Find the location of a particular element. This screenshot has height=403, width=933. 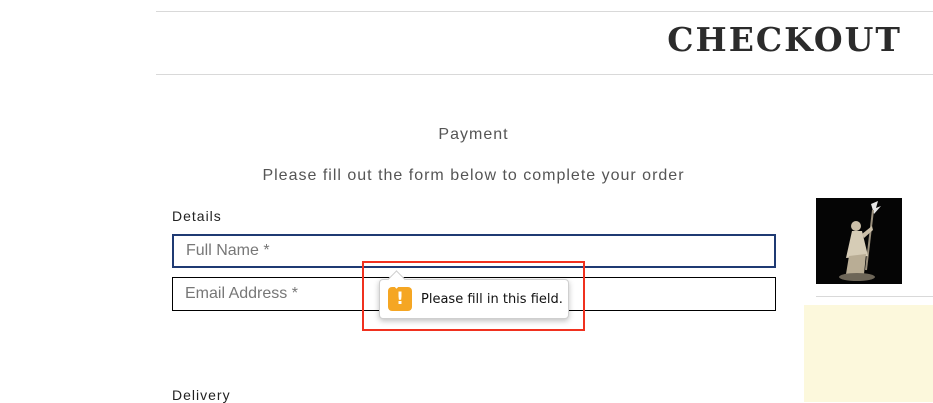

header-top-divider is located at coordinates (544, 11).